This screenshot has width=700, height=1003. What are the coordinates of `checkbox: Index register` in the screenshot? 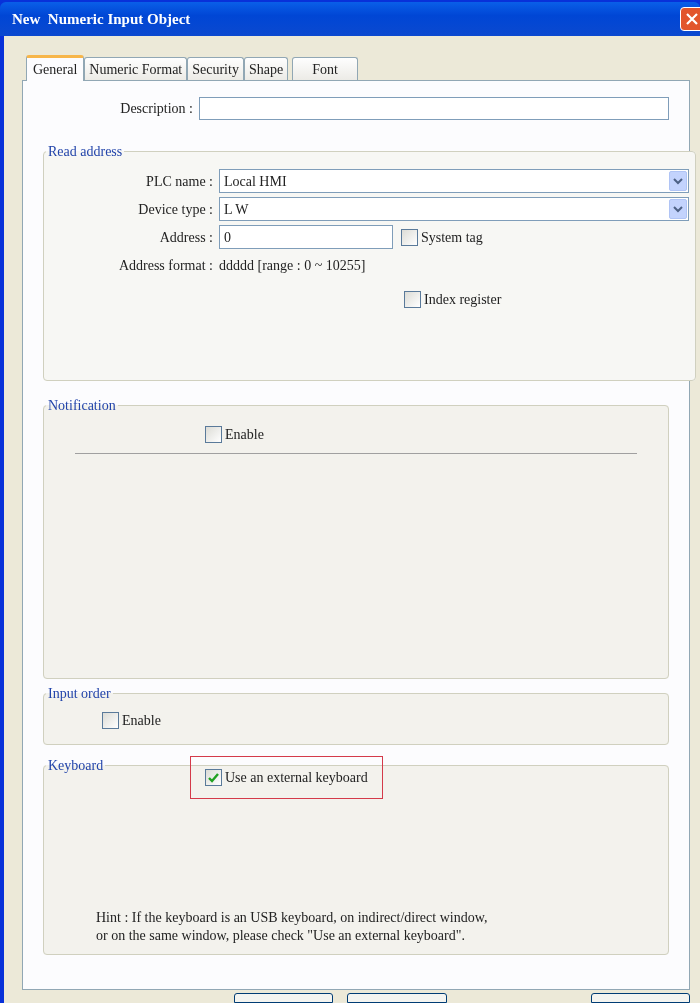 It's located at (453, 299).